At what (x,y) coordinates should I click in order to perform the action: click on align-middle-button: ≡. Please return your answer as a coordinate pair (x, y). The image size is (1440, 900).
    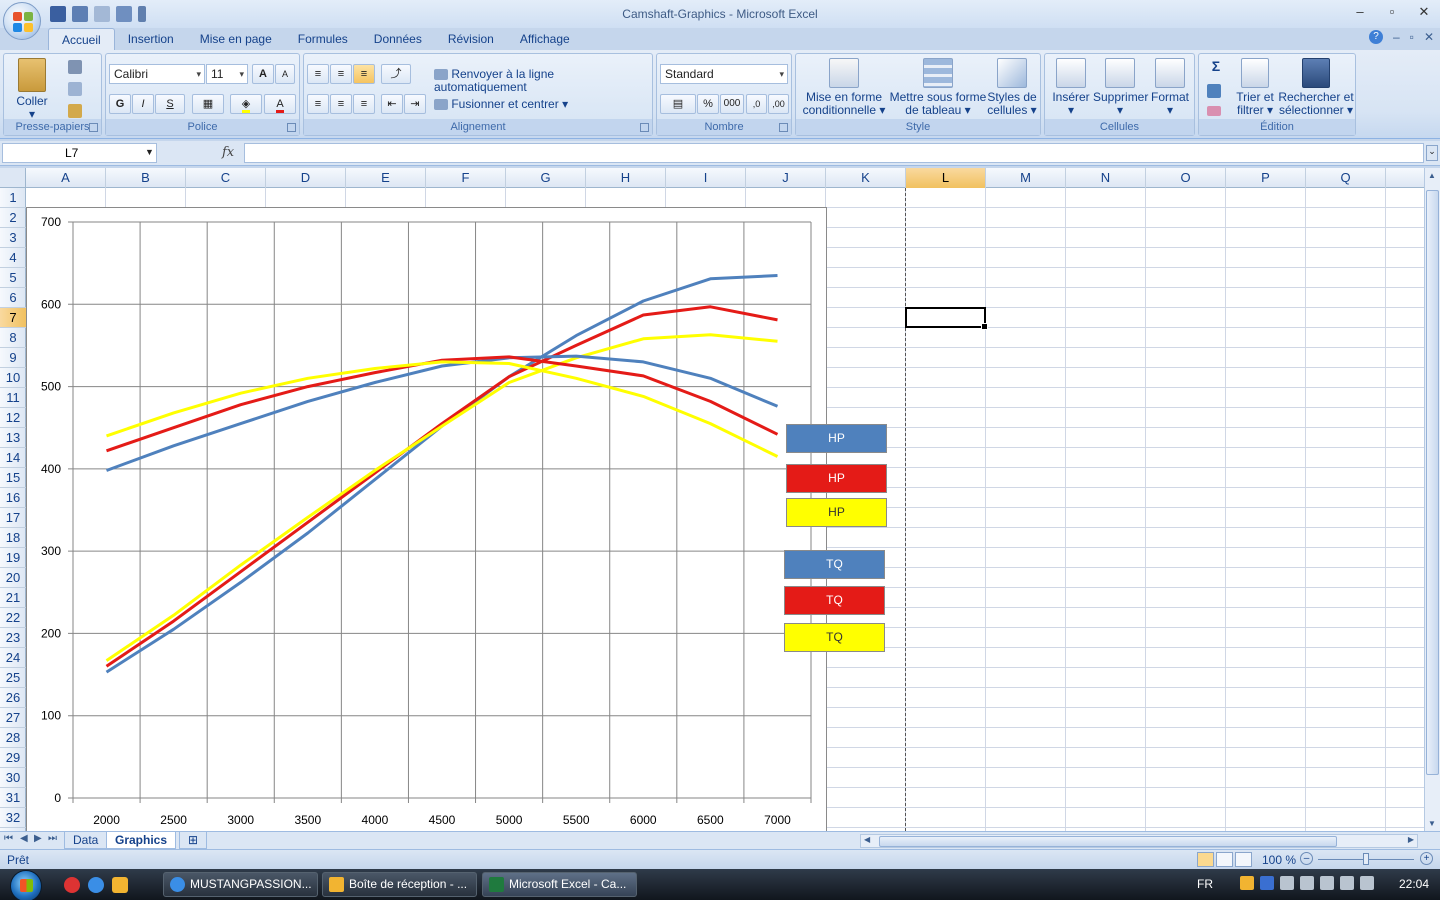
    Looking at the image, I should click on (341, 74).